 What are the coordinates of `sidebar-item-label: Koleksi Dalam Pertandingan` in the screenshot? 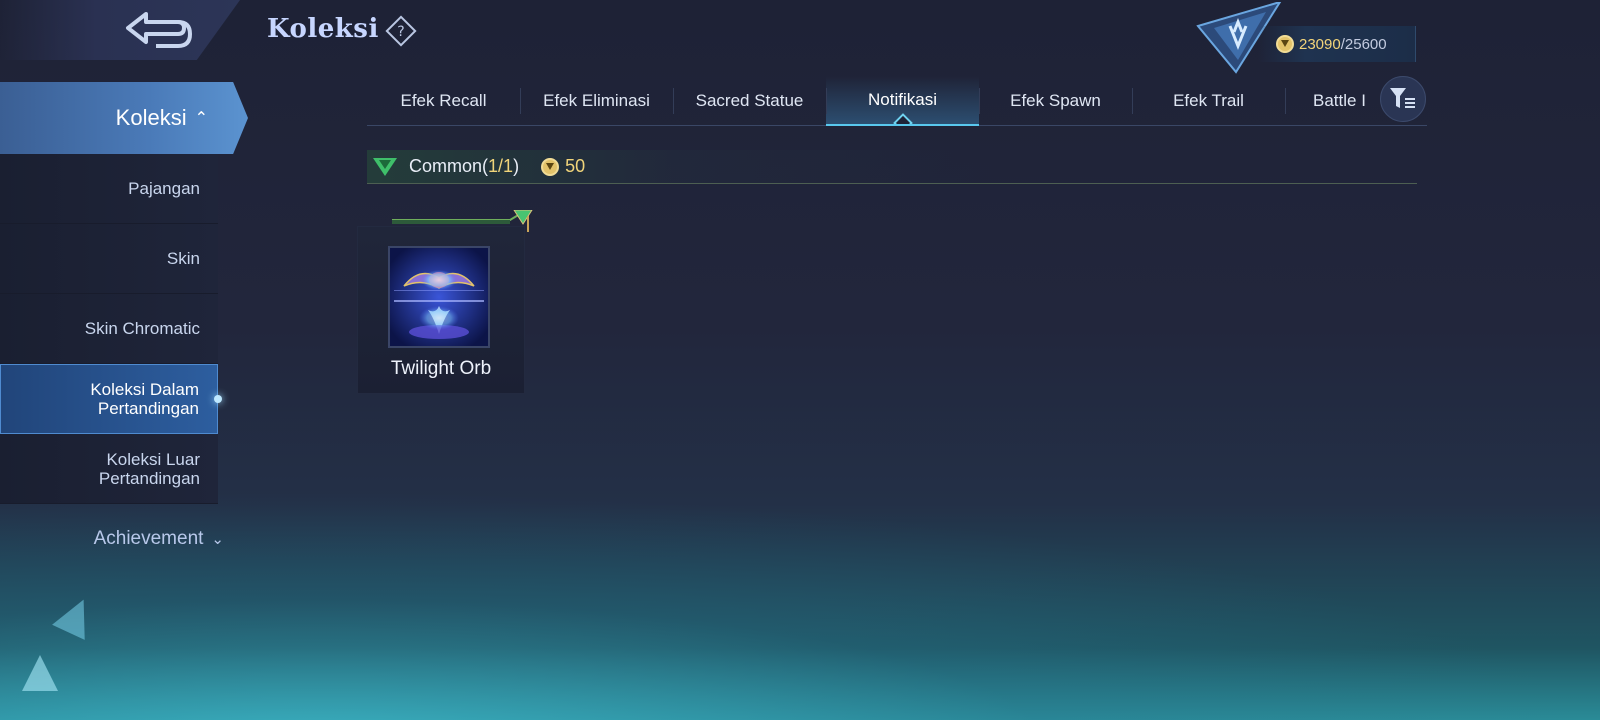 It's located at (144, 399).